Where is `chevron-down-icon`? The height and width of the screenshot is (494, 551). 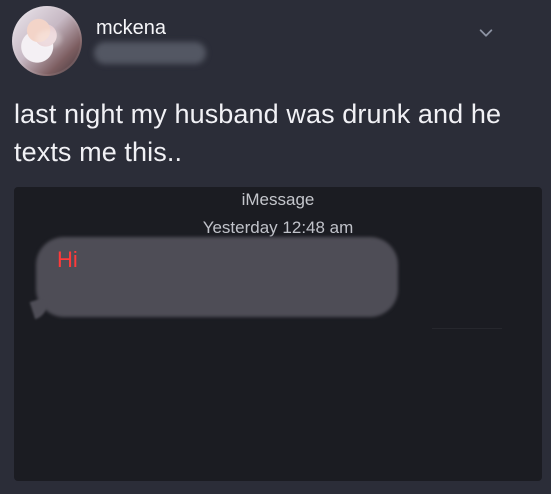 chevron-down-icon is located at coordinates (486, 33).